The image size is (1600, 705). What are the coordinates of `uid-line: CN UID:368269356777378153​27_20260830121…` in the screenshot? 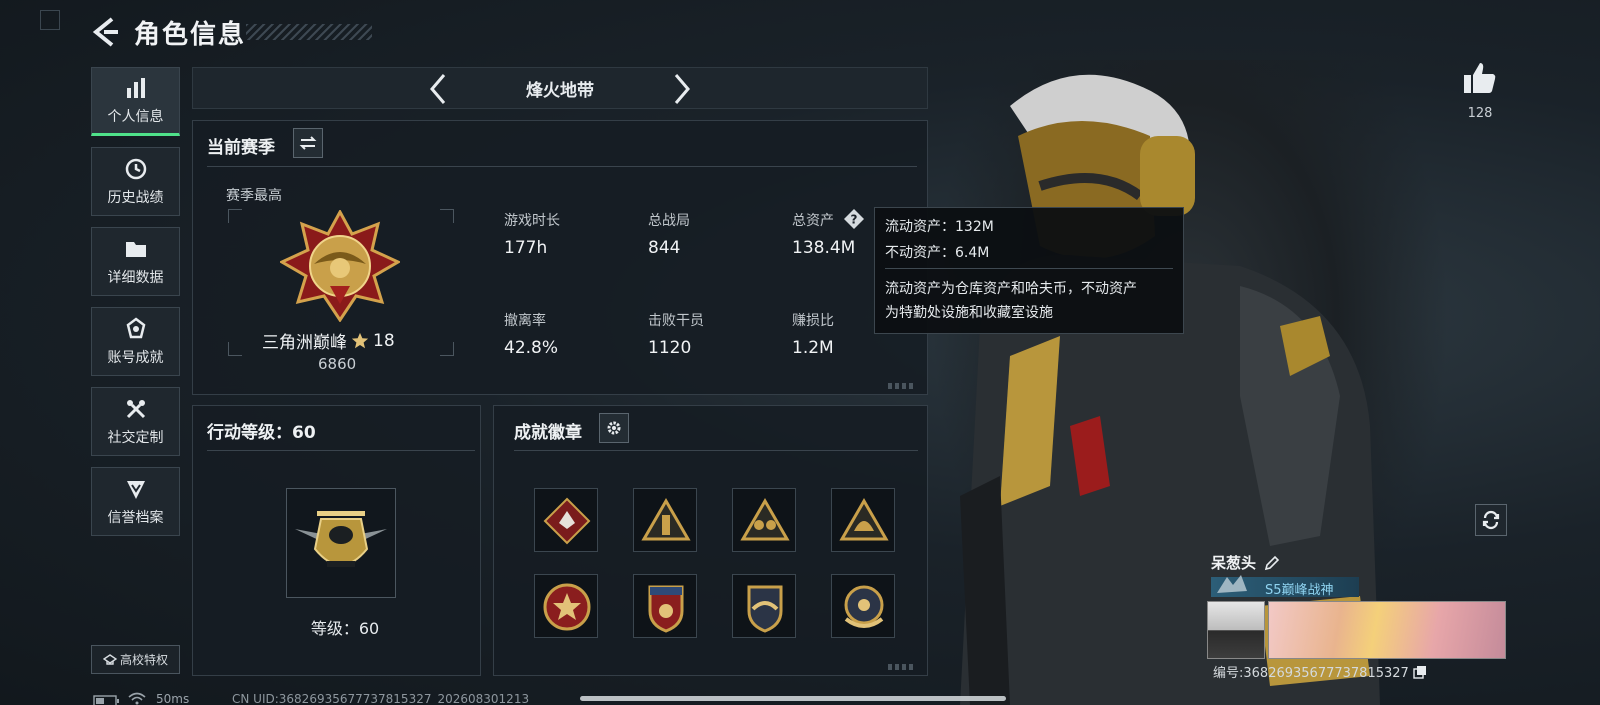 It's located at (381, 698).